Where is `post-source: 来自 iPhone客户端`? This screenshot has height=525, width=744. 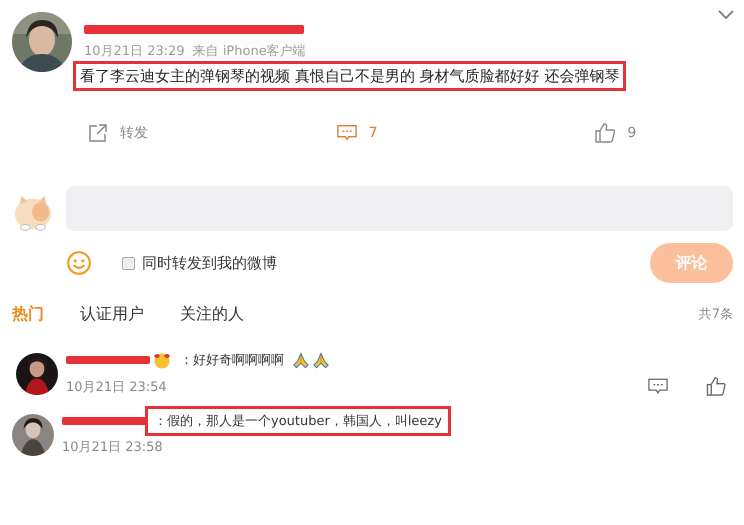
post-source: 来自 iPhone客户端 is located at coordinates (249, 51).